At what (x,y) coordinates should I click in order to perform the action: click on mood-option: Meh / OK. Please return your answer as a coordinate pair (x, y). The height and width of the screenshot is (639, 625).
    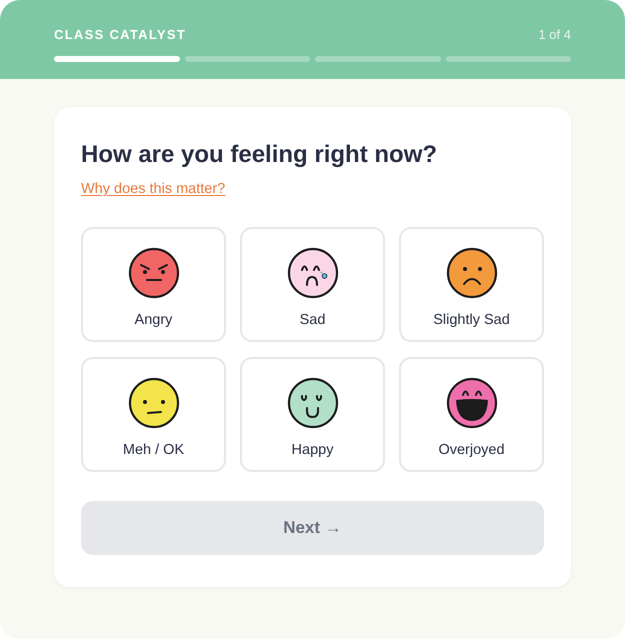
    Looking at the image, I should click on (153, 414).